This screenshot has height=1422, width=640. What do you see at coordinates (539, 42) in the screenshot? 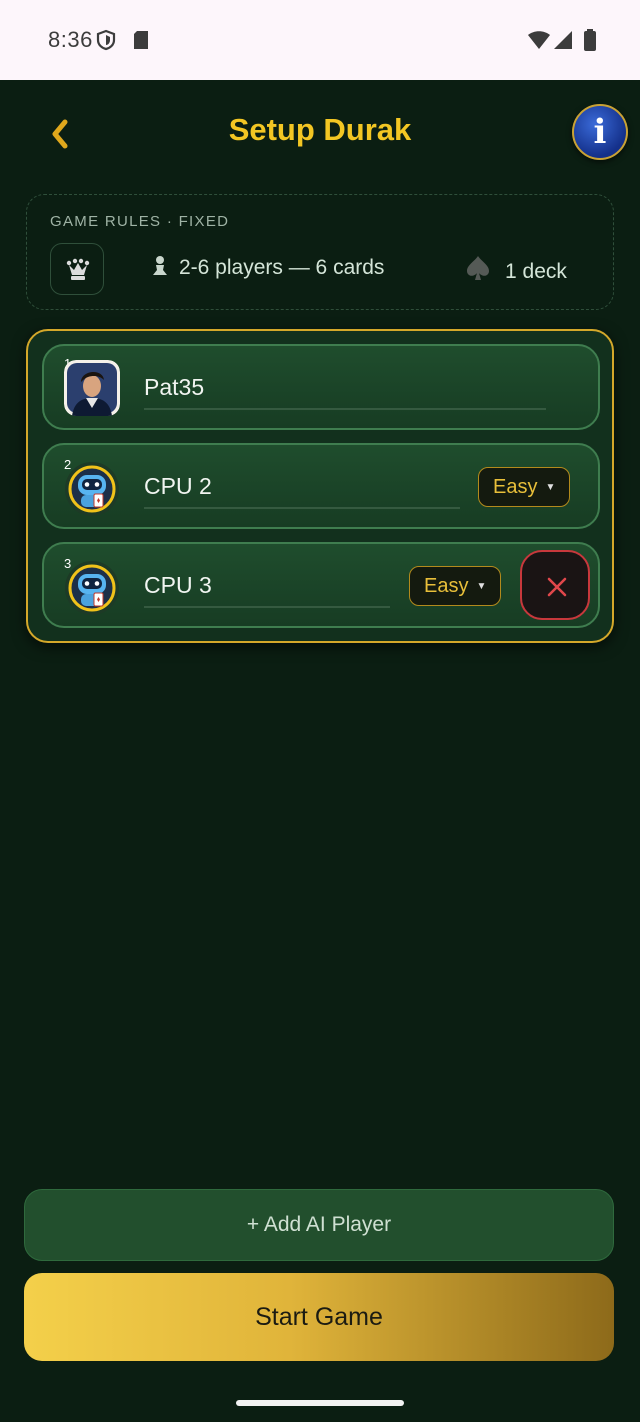
I see `wifi-icon` at bounding box center [539, 42].